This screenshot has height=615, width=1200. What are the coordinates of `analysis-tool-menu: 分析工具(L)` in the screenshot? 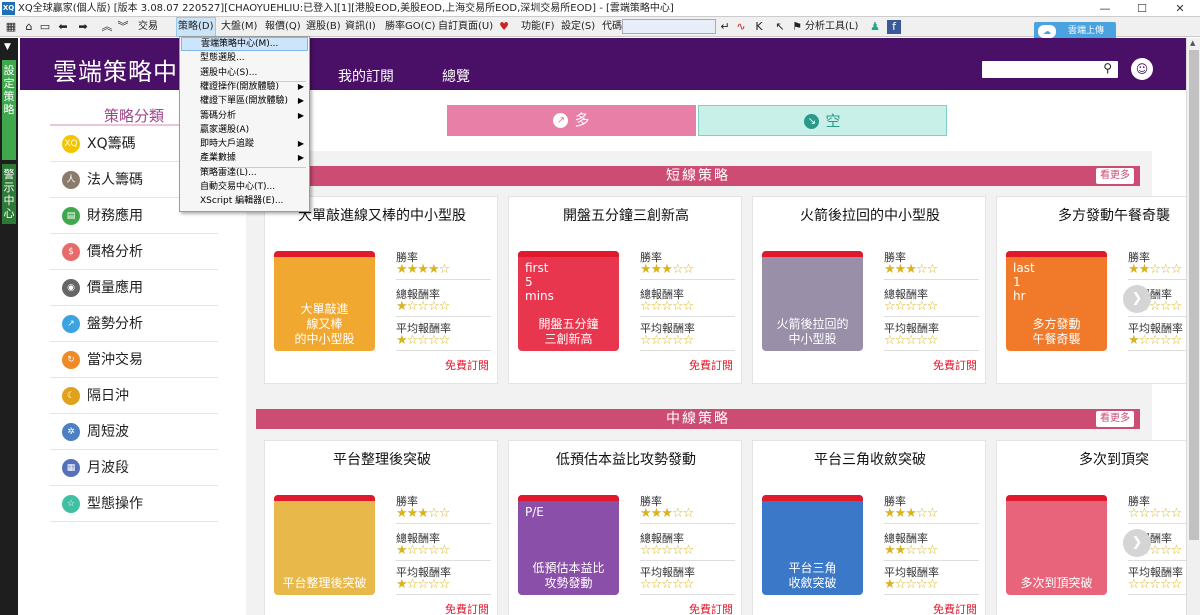 It's located at (831, 27).